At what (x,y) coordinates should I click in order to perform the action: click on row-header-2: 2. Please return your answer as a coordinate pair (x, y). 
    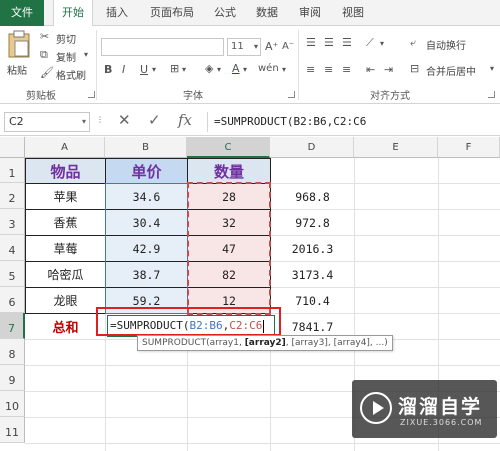
    Looking at the image, I should click on (12, 196).